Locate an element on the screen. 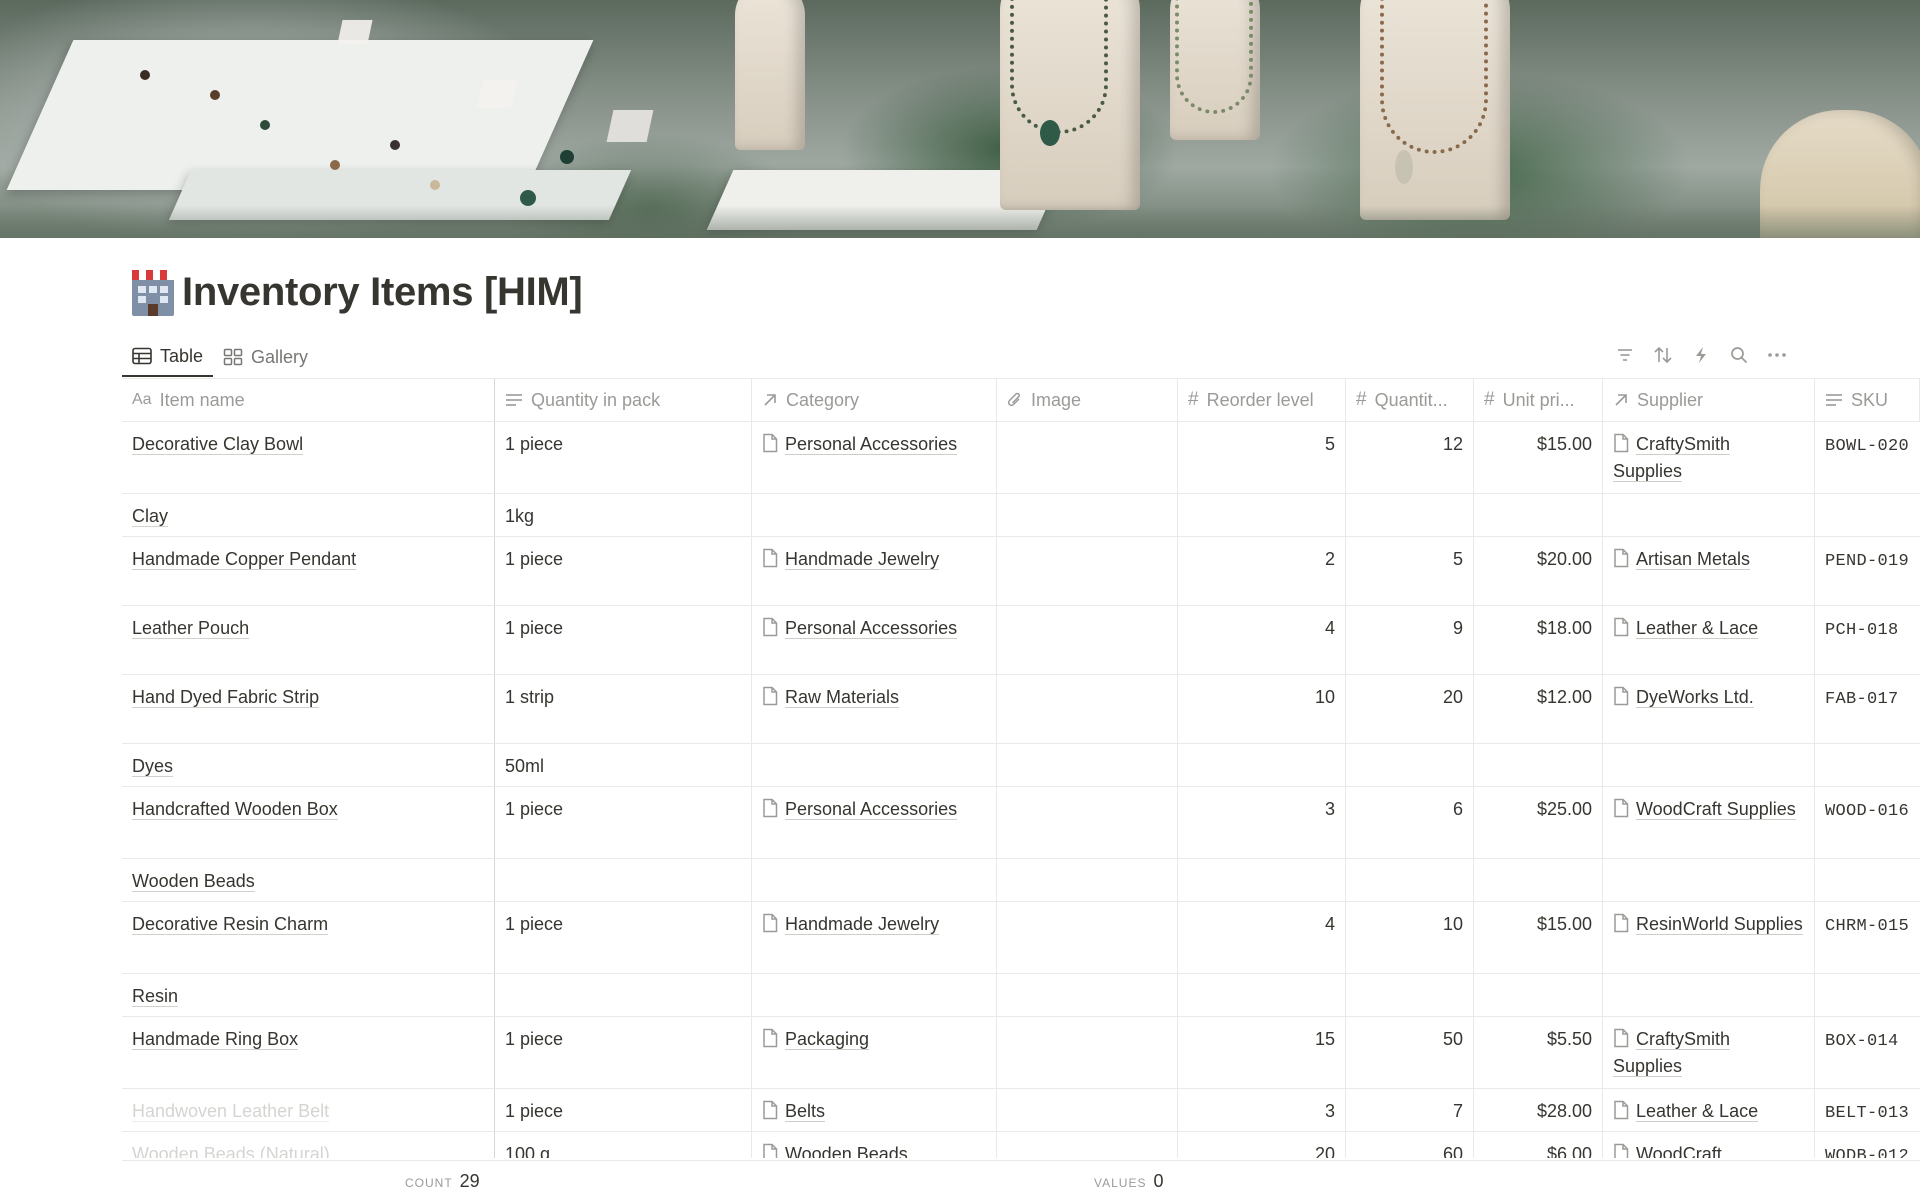 Image resolution: width=1920 pixels, height=1200 pixels. cell-supplier: Artisan Metals is located at coordinates (1709, 571).